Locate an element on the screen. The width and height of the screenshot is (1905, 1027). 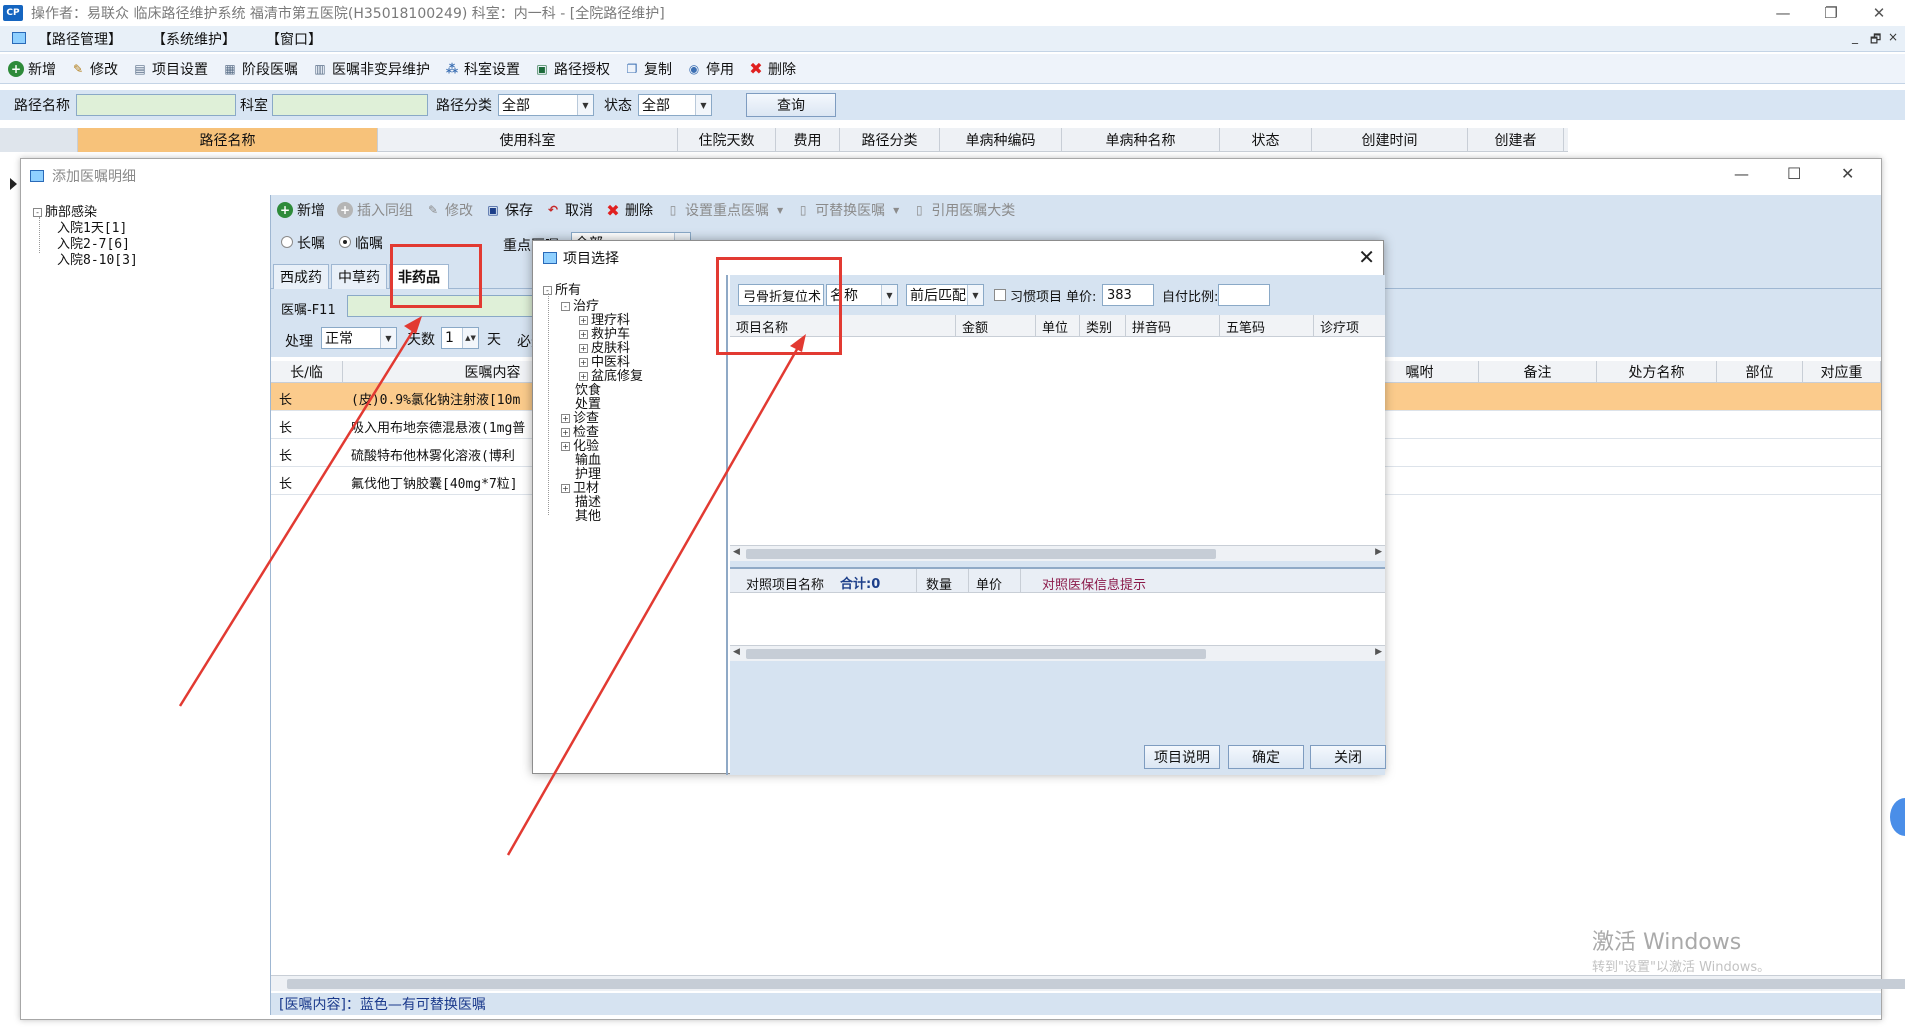
activation-watermark: 激活 Windows is located at coordinates (1667, 942).